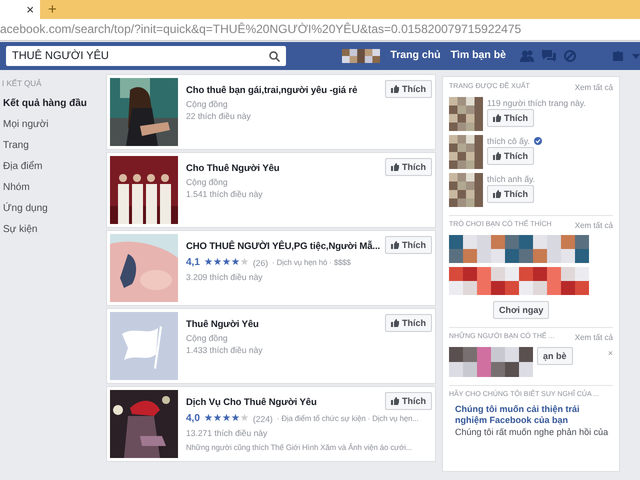 The width and height of the screenshot is (640, 480). I want to click on likes-text: 119 người thích trang này., so click(536, 103).